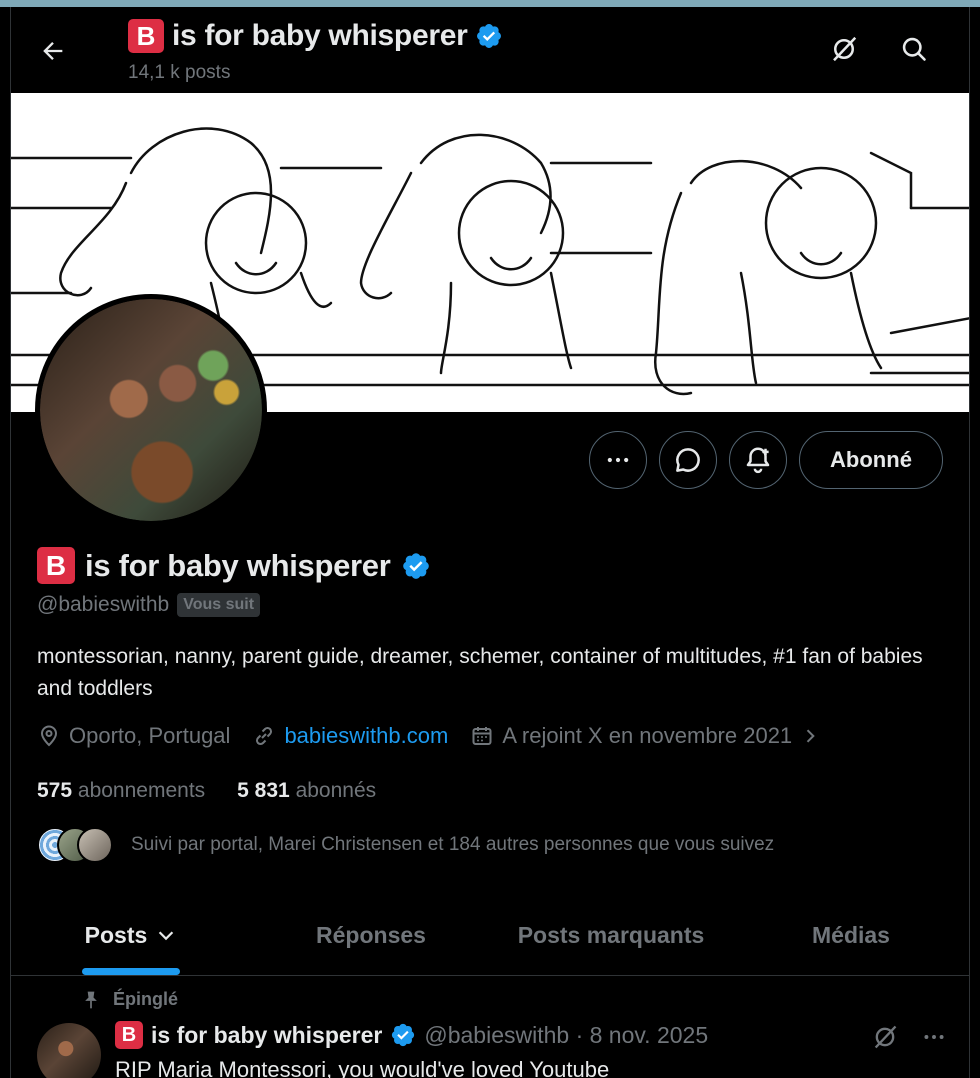 This screenshot has width=980, height=1078. I want to click on back-button, so click(53, 51).